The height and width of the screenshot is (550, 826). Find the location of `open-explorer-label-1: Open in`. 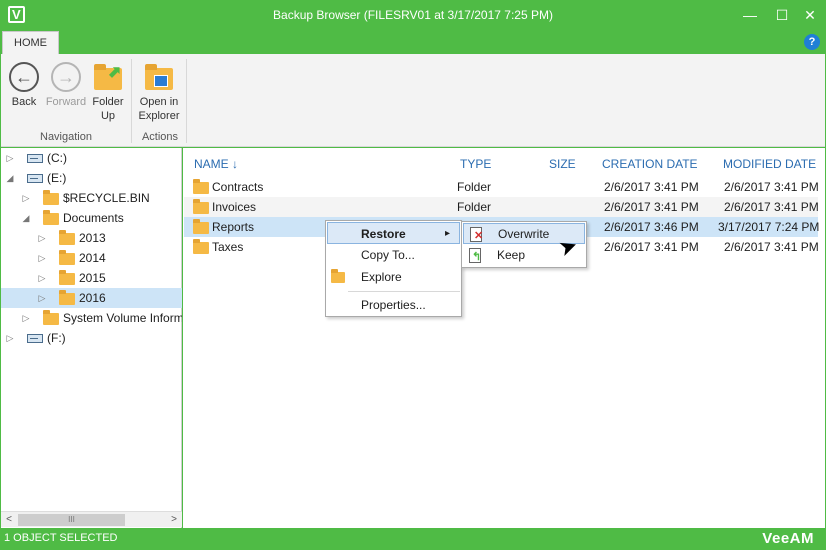

open-explorer-label-1: Open in is located at coordinates (159, 102).